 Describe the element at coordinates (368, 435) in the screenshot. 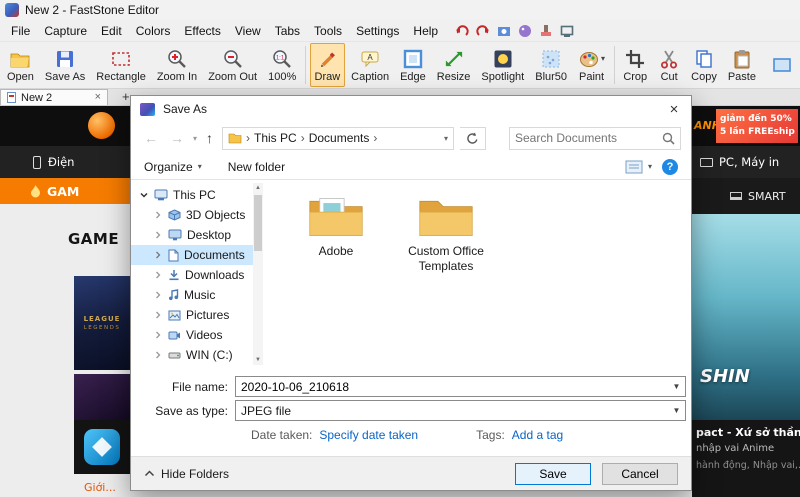

I see `specify-date-taken-link: Specify date taken` at that location.